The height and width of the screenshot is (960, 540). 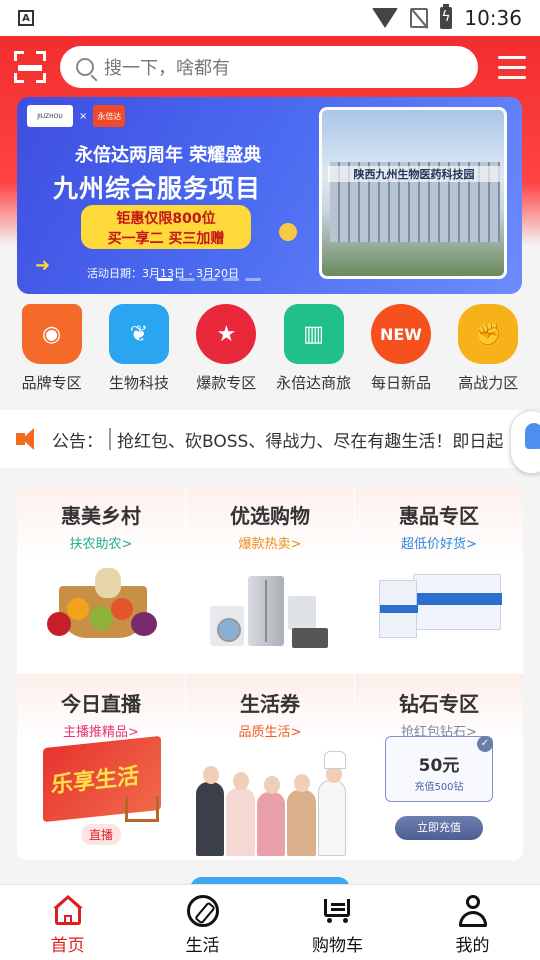 I want to click on voucher-value: 50元, so click(x=439, y=766).